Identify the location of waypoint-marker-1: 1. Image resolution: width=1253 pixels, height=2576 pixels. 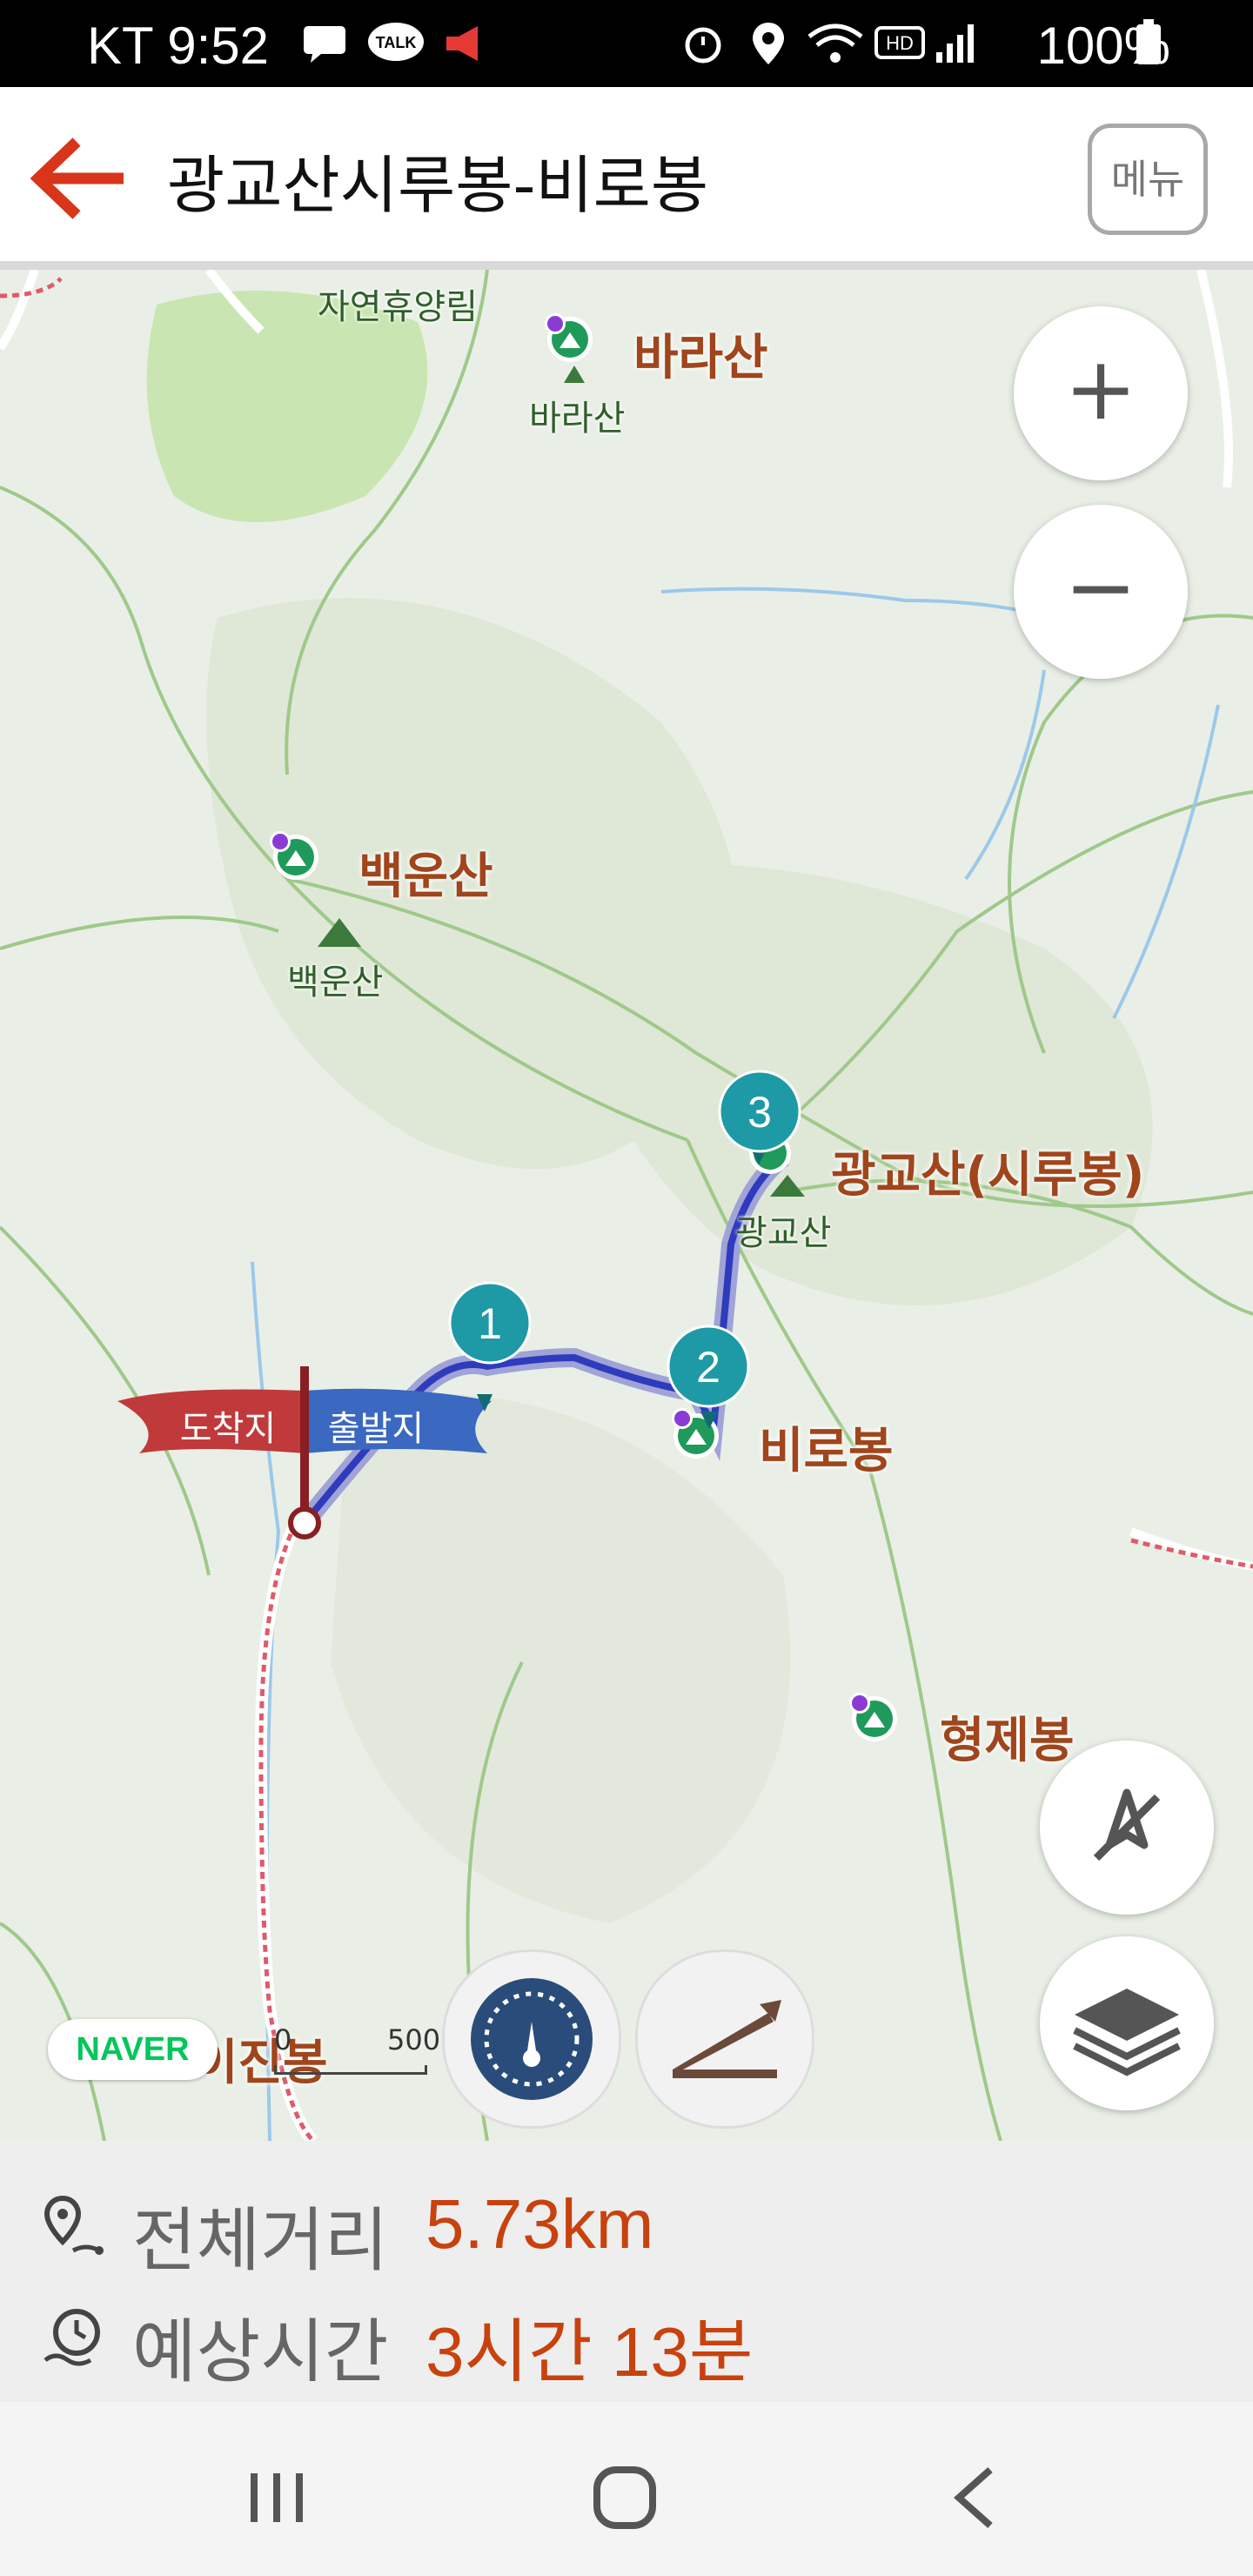
(490, 1346).